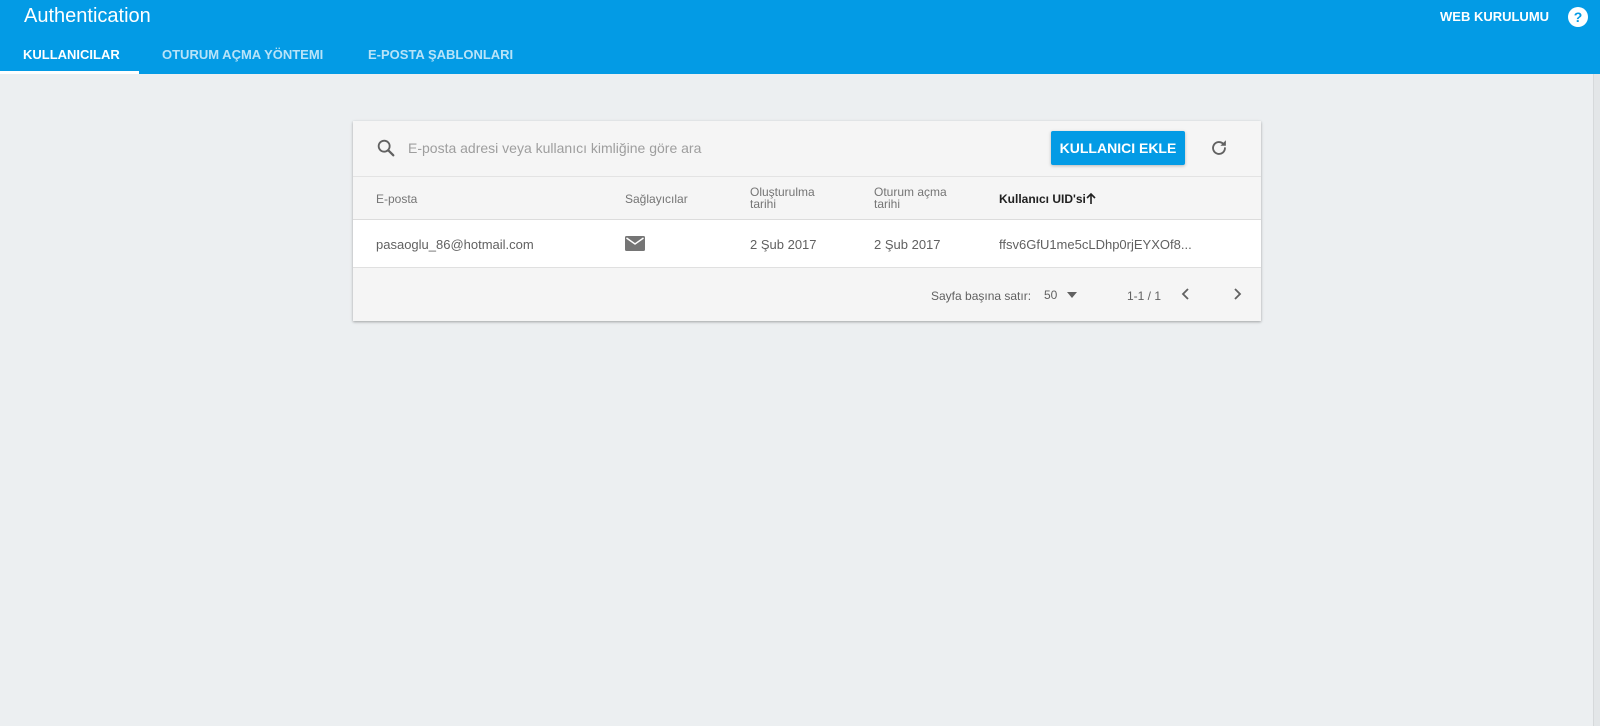  I want to click on search-input, so click(708, 148).